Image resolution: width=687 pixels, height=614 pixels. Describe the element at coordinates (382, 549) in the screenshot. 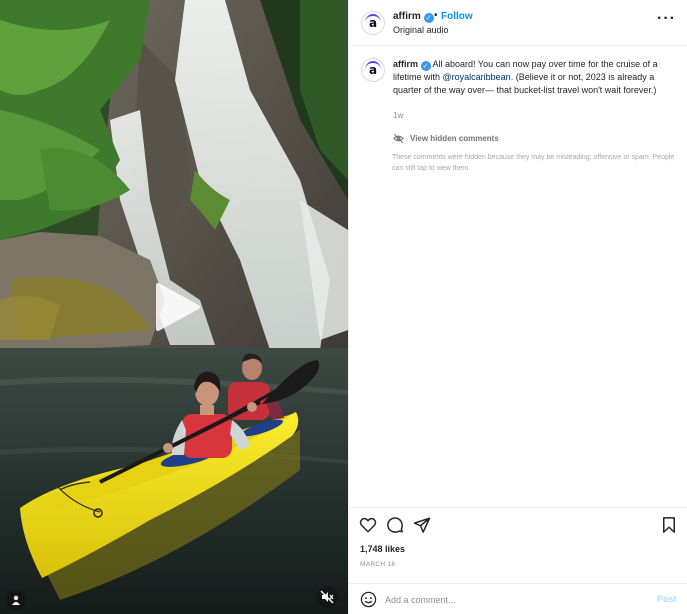

I see `likes-count: 1,748 likes` at that location.